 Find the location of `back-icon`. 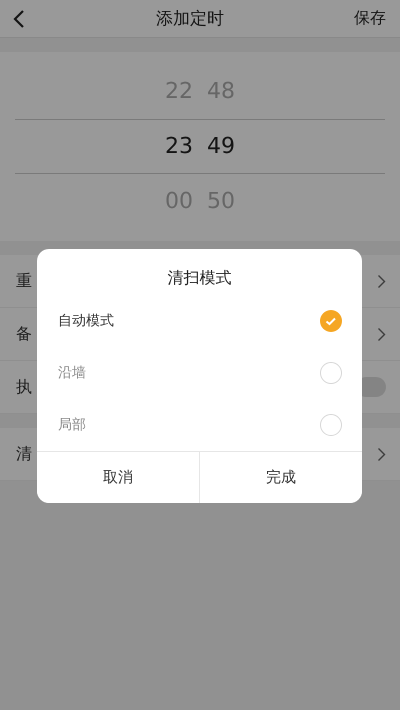

back-icon is located at coordinates (19, 18).